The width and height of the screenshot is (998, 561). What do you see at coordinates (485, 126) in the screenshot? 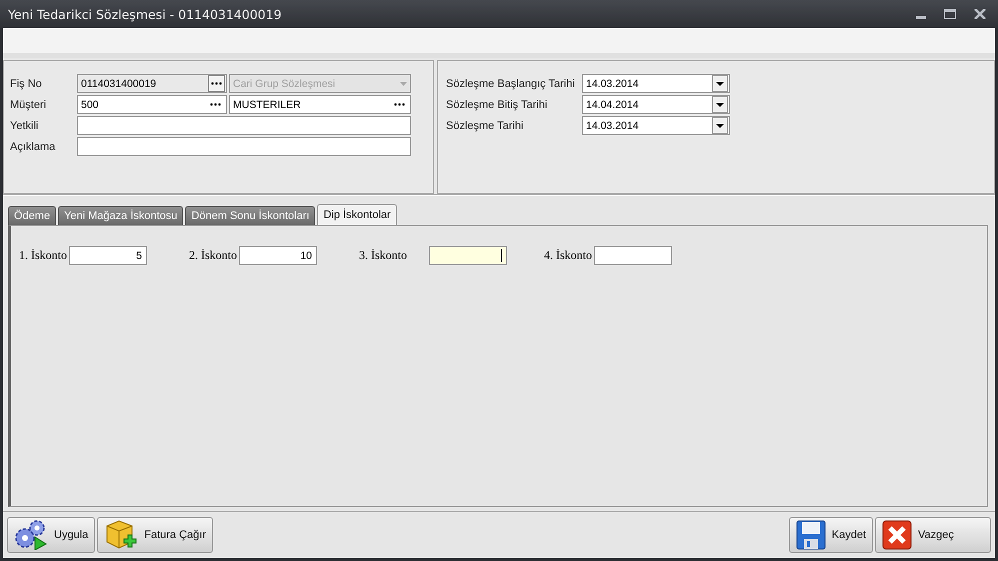
I see `field-label: Sözleşme Tarihi` at bounding box center [485, 126].